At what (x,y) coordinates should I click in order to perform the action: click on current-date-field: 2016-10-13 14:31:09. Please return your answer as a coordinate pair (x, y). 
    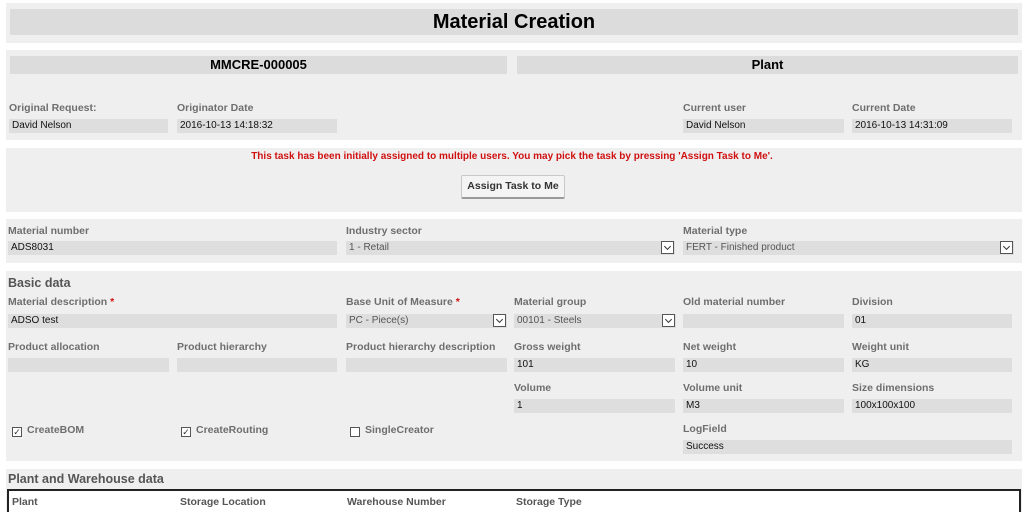
    Looking at the image, I should click on (932, 126).